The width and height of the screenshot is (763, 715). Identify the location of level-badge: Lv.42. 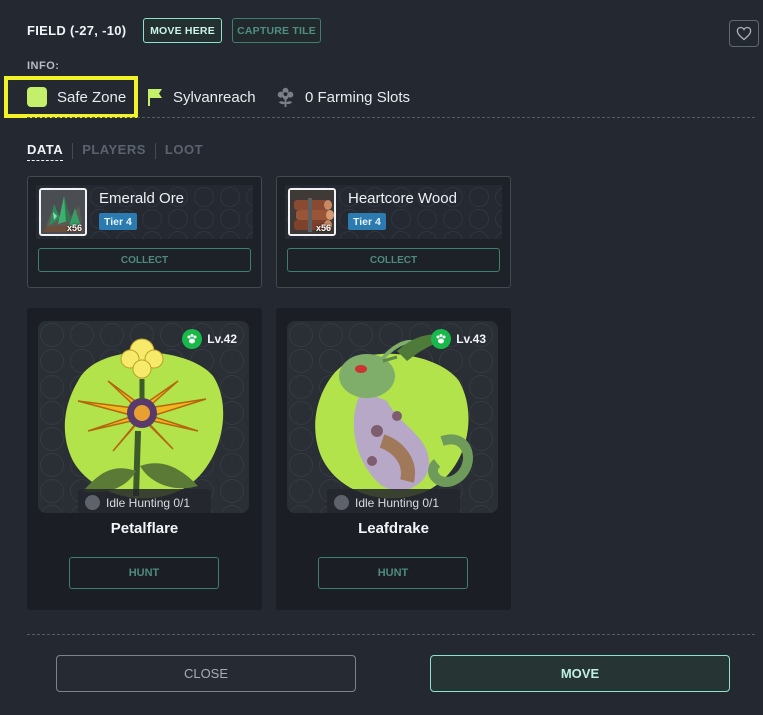
(209, 339).